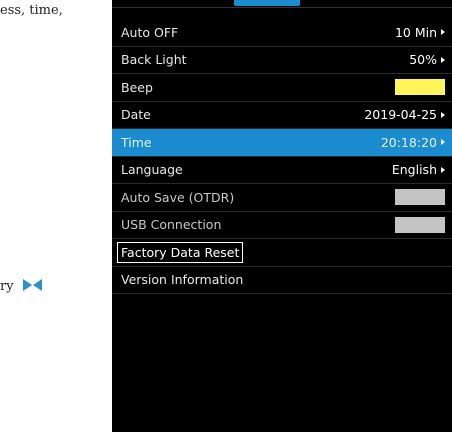 The image size is (452, 432). Describe the element at coordinates (414, 170) in the screenshot. I see `menu-item-value: English` at that location.